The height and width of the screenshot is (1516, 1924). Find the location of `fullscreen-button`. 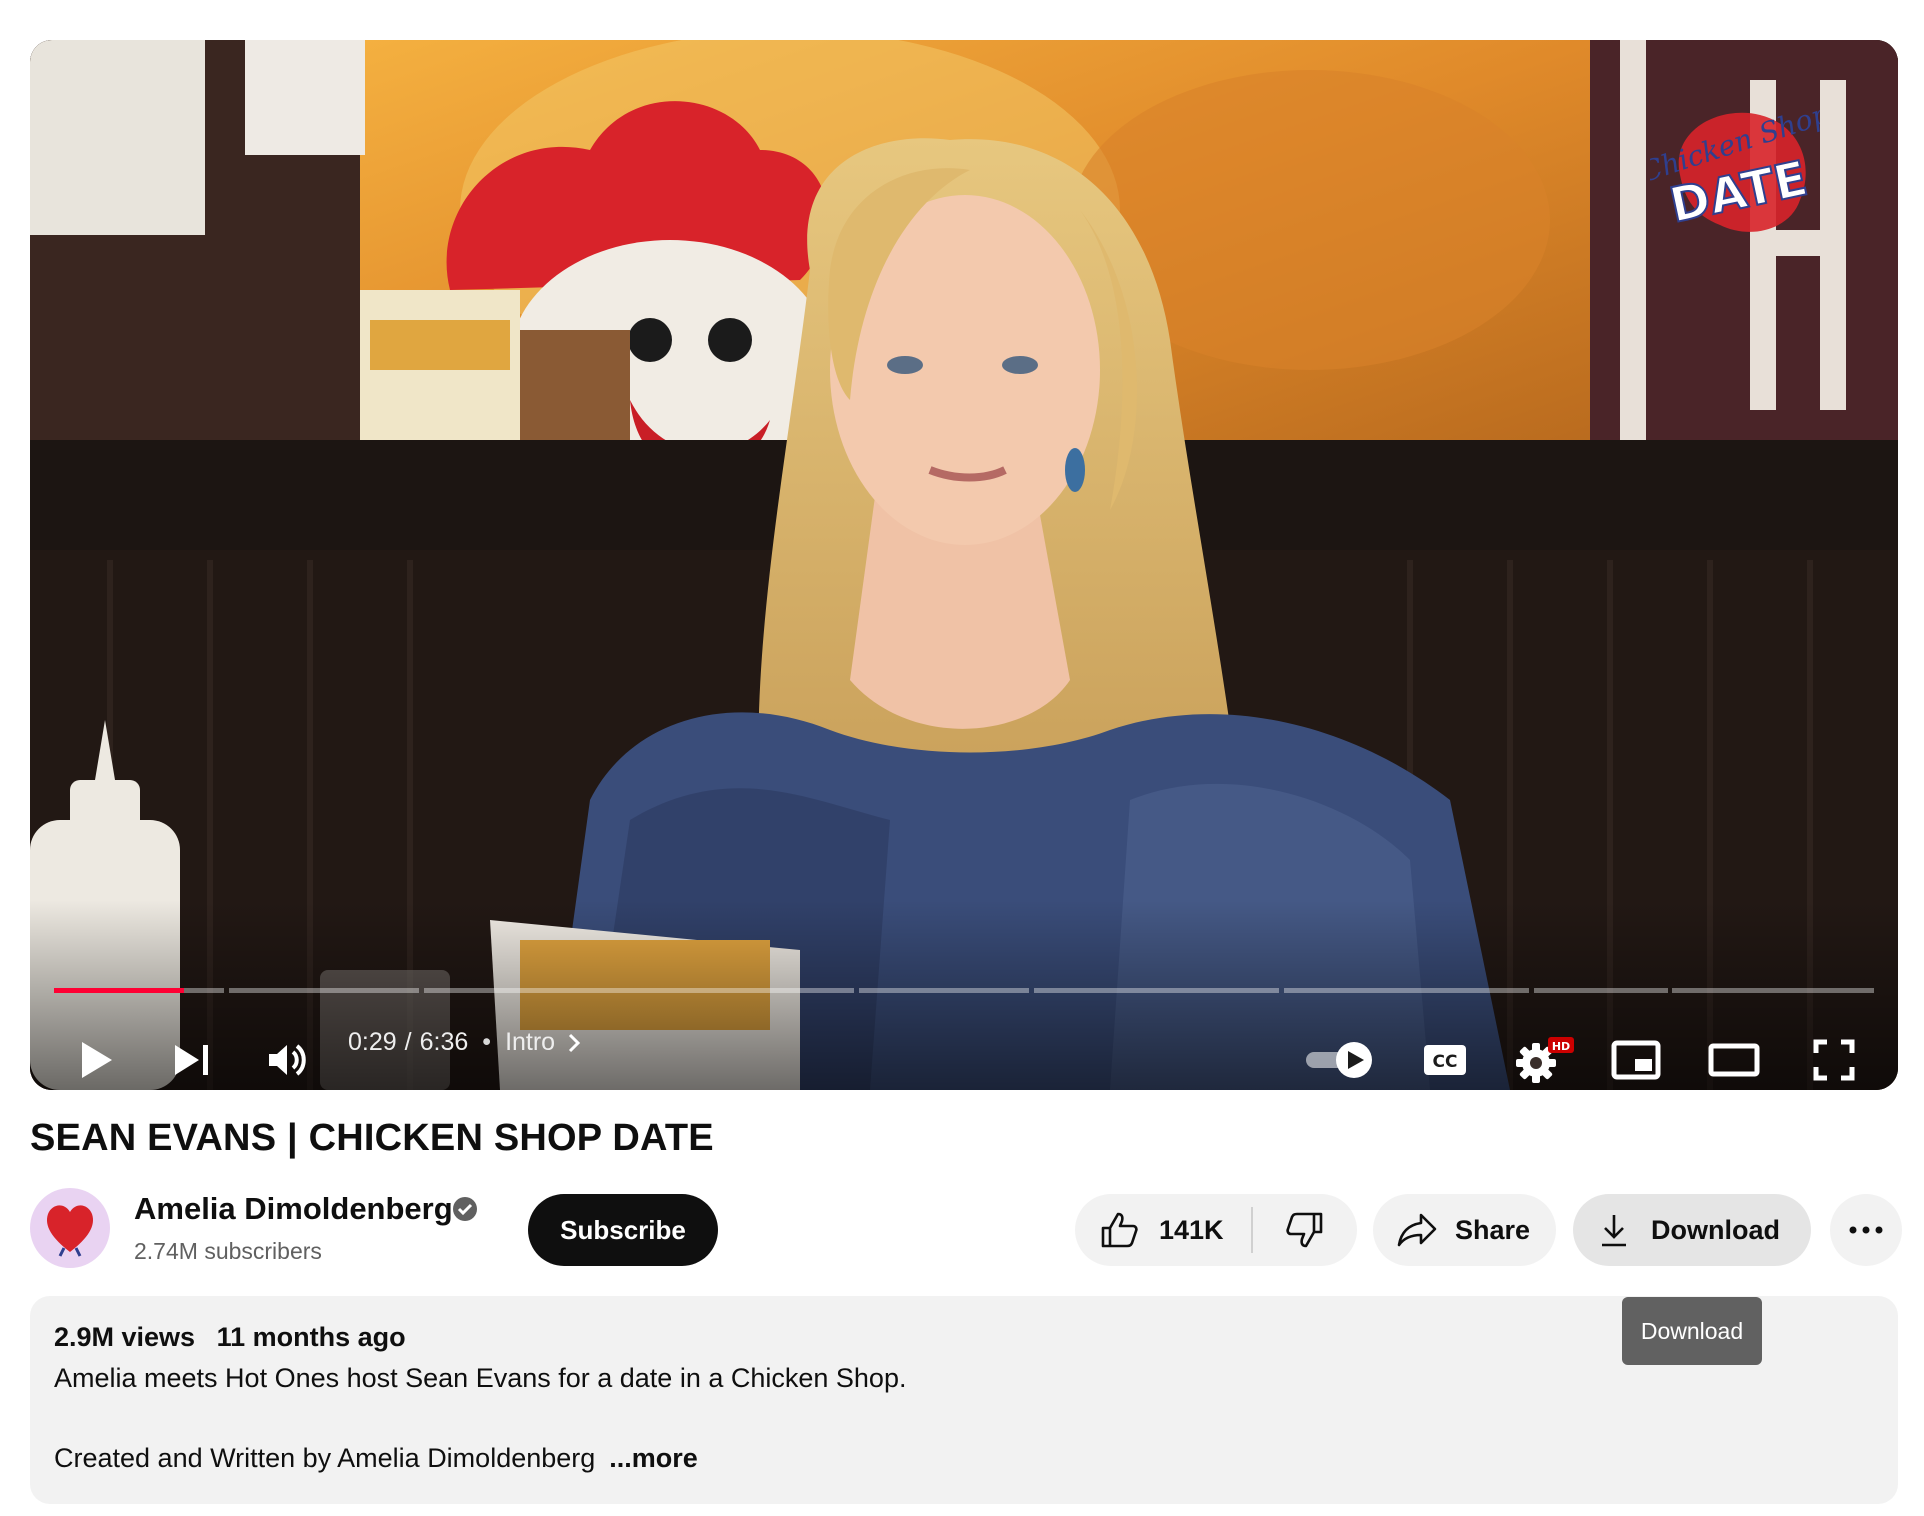

fullscreen-button is located at coordinates (1834, 1060).